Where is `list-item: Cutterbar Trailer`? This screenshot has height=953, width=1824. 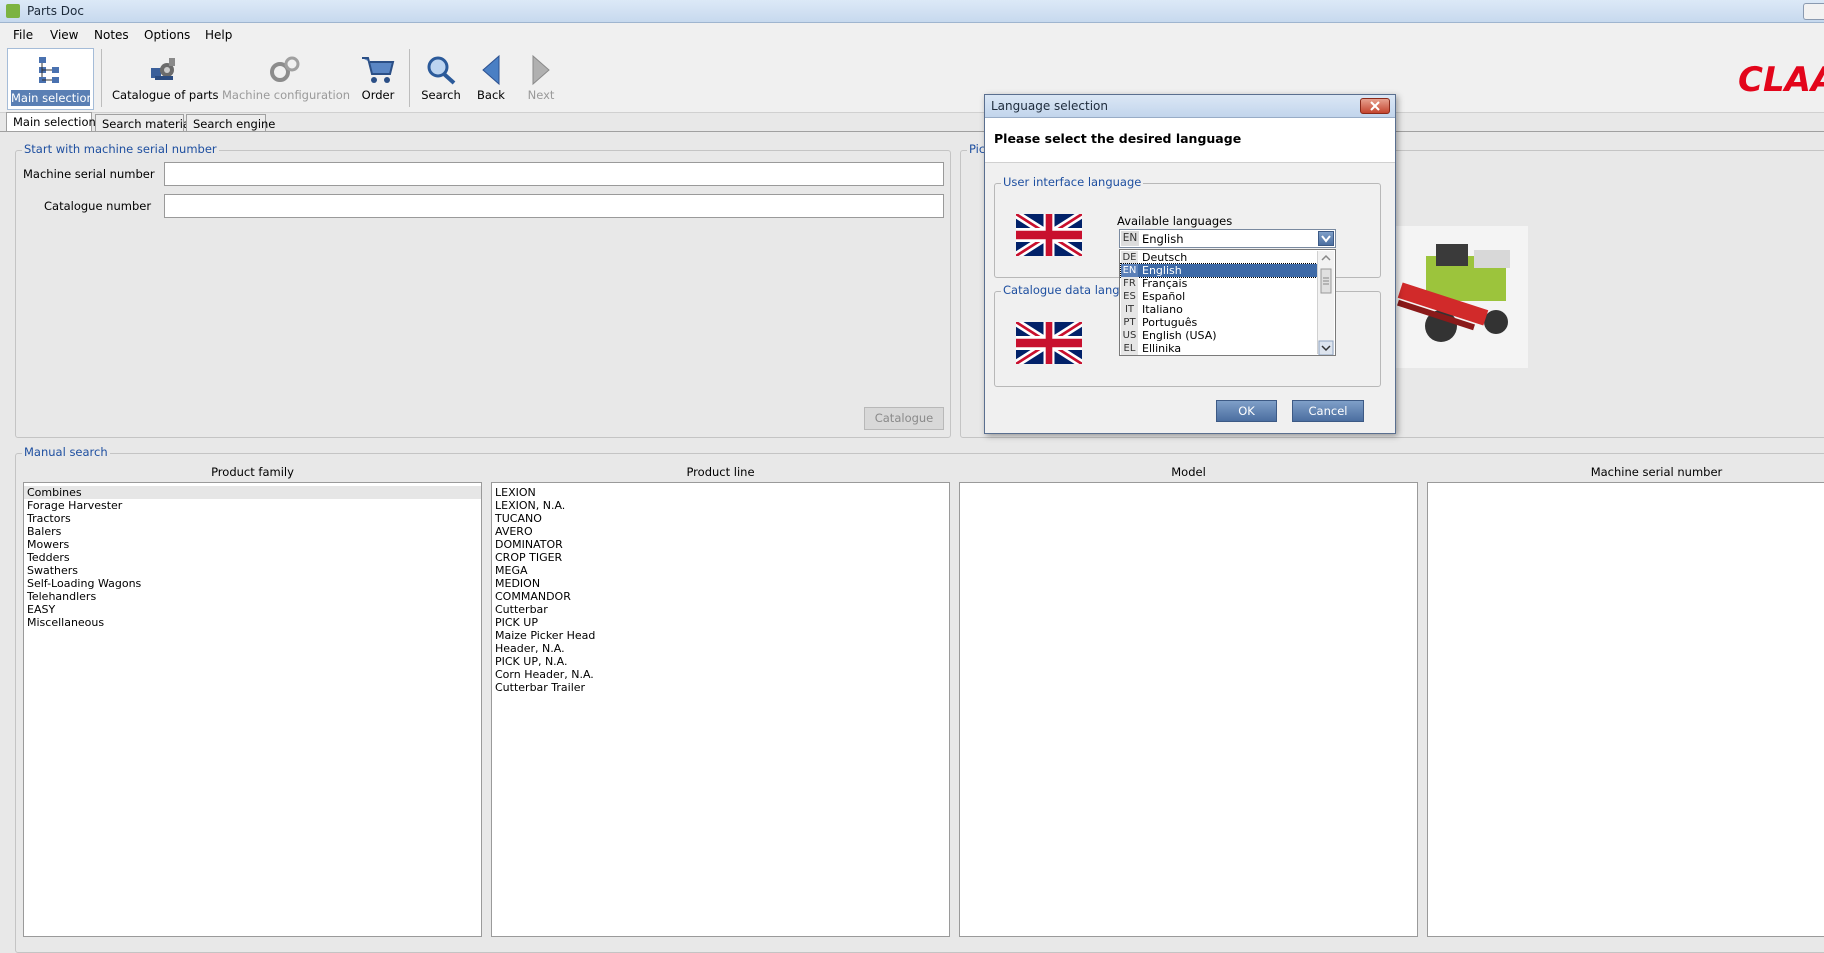 list-item: Cutterbar Trailer is located at coordinates (720, 687).